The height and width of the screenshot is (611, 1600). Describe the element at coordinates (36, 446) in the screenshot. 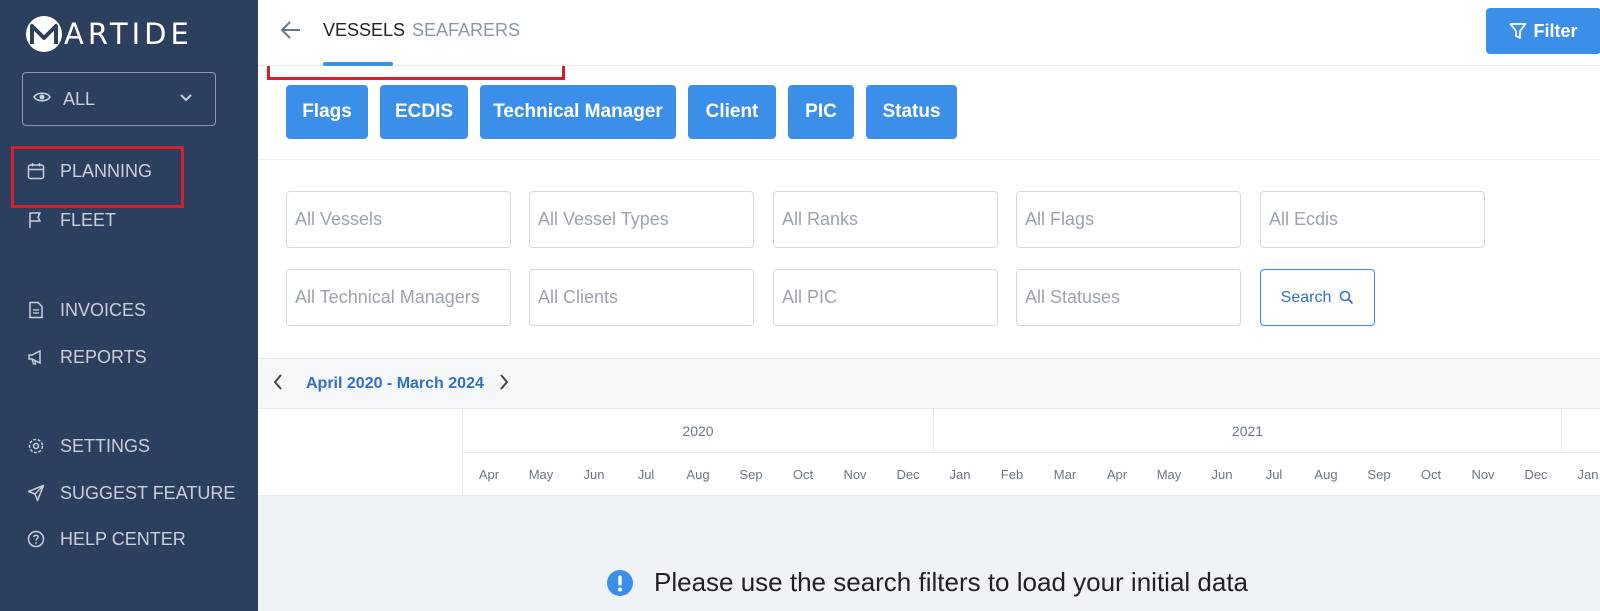

I see `gear-icon` at that location.